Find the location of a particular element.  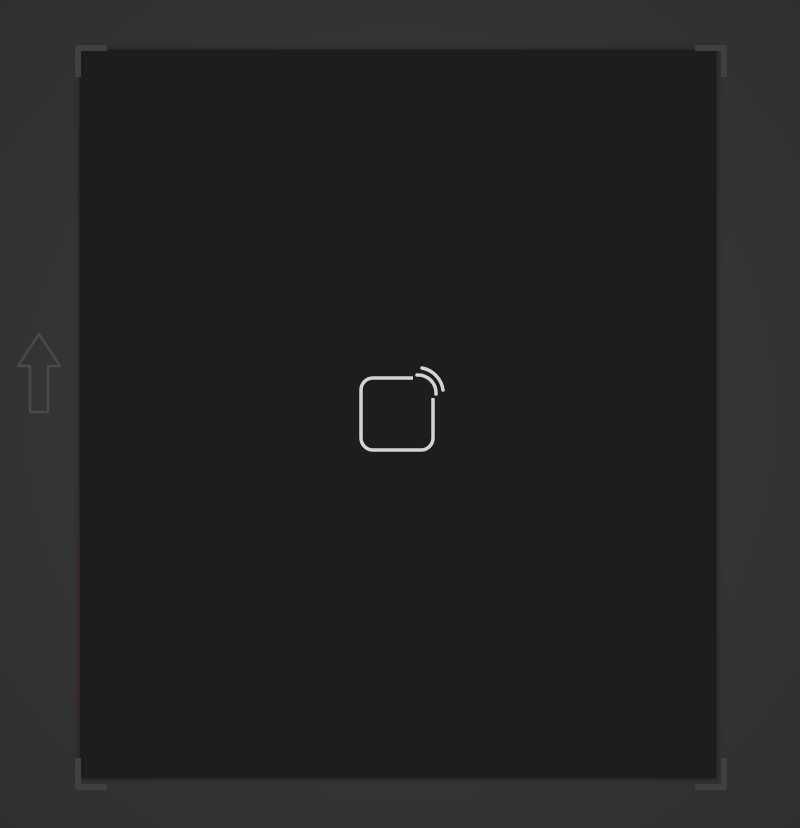

tap-to-pay-icon is located at coordinates (401, 412).